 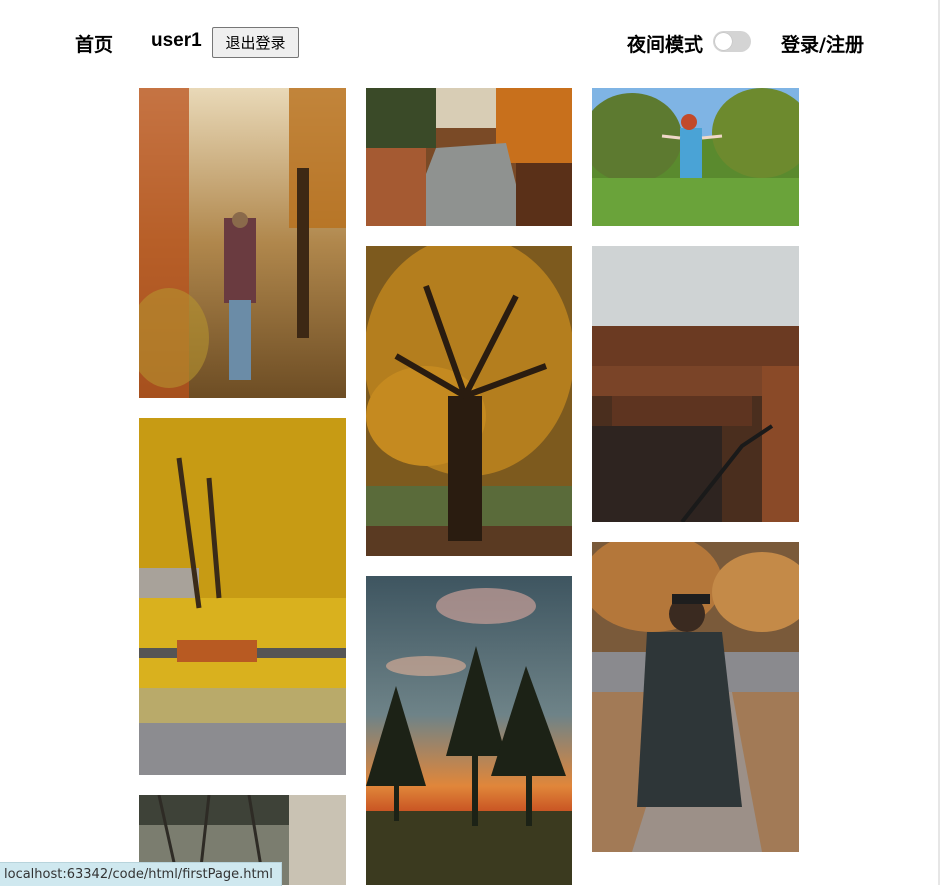 What do you see at coordinates (723, 41) in the screenshot?
I see `toggle-knob` at bounding box center [723, 41].